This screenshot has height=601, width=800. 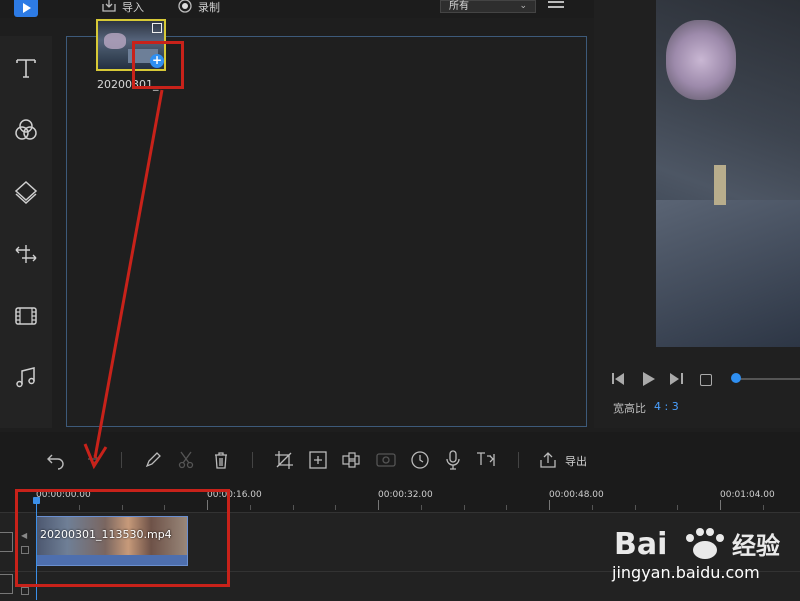 What do you see at coordinates (56, 460) in the screenshot?
I see `undo-icon` at bounding box center [56, 460].